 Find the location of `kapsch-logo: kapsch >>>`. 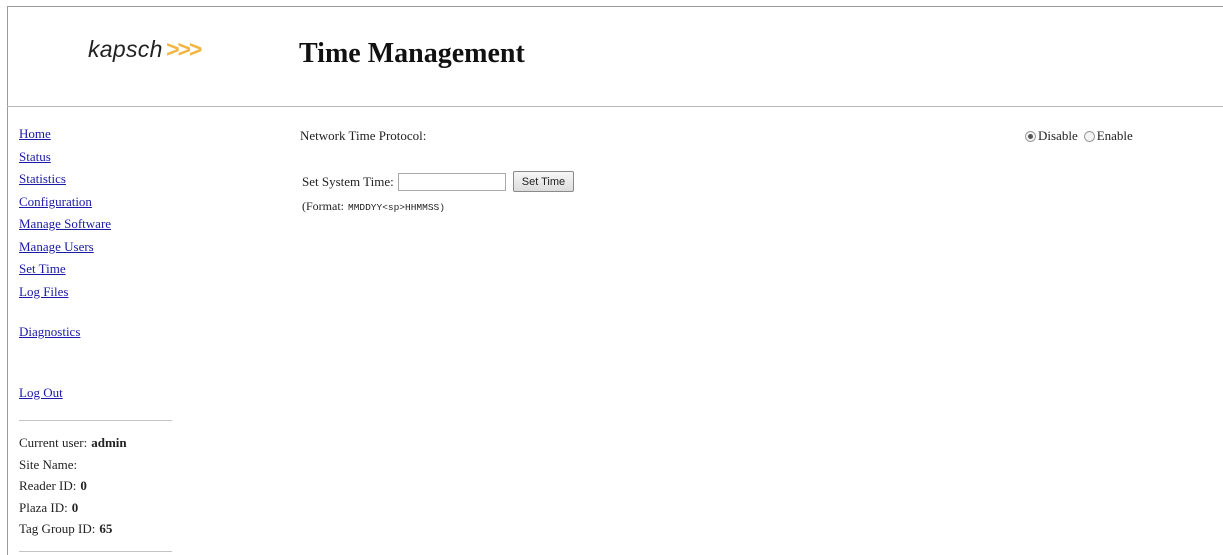

kapsch-logo: kapsch >>> is located at coordinates (145, 49).